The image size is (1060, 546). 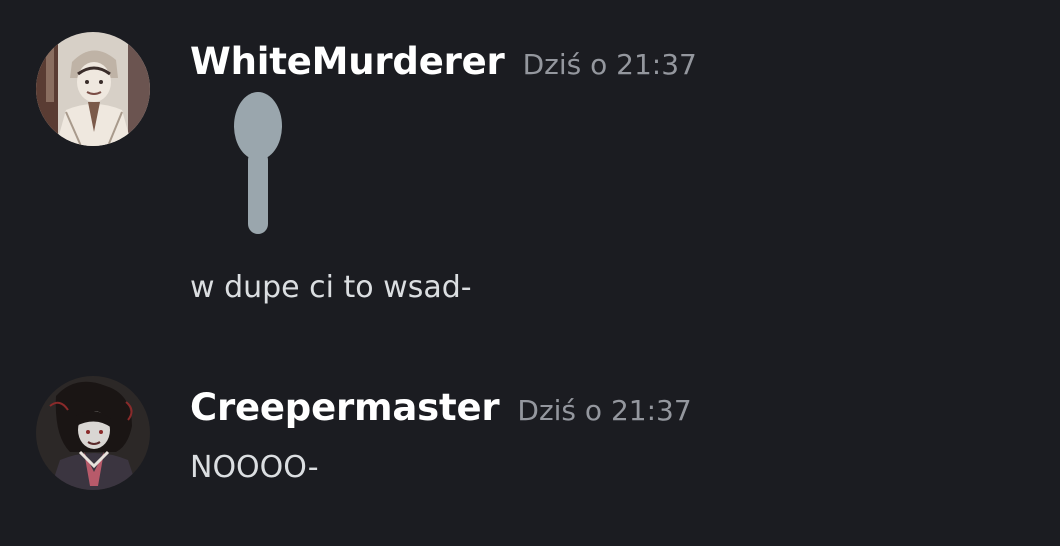 I want to click on user-avatar-creepermaster, so click(x=93, y=433).